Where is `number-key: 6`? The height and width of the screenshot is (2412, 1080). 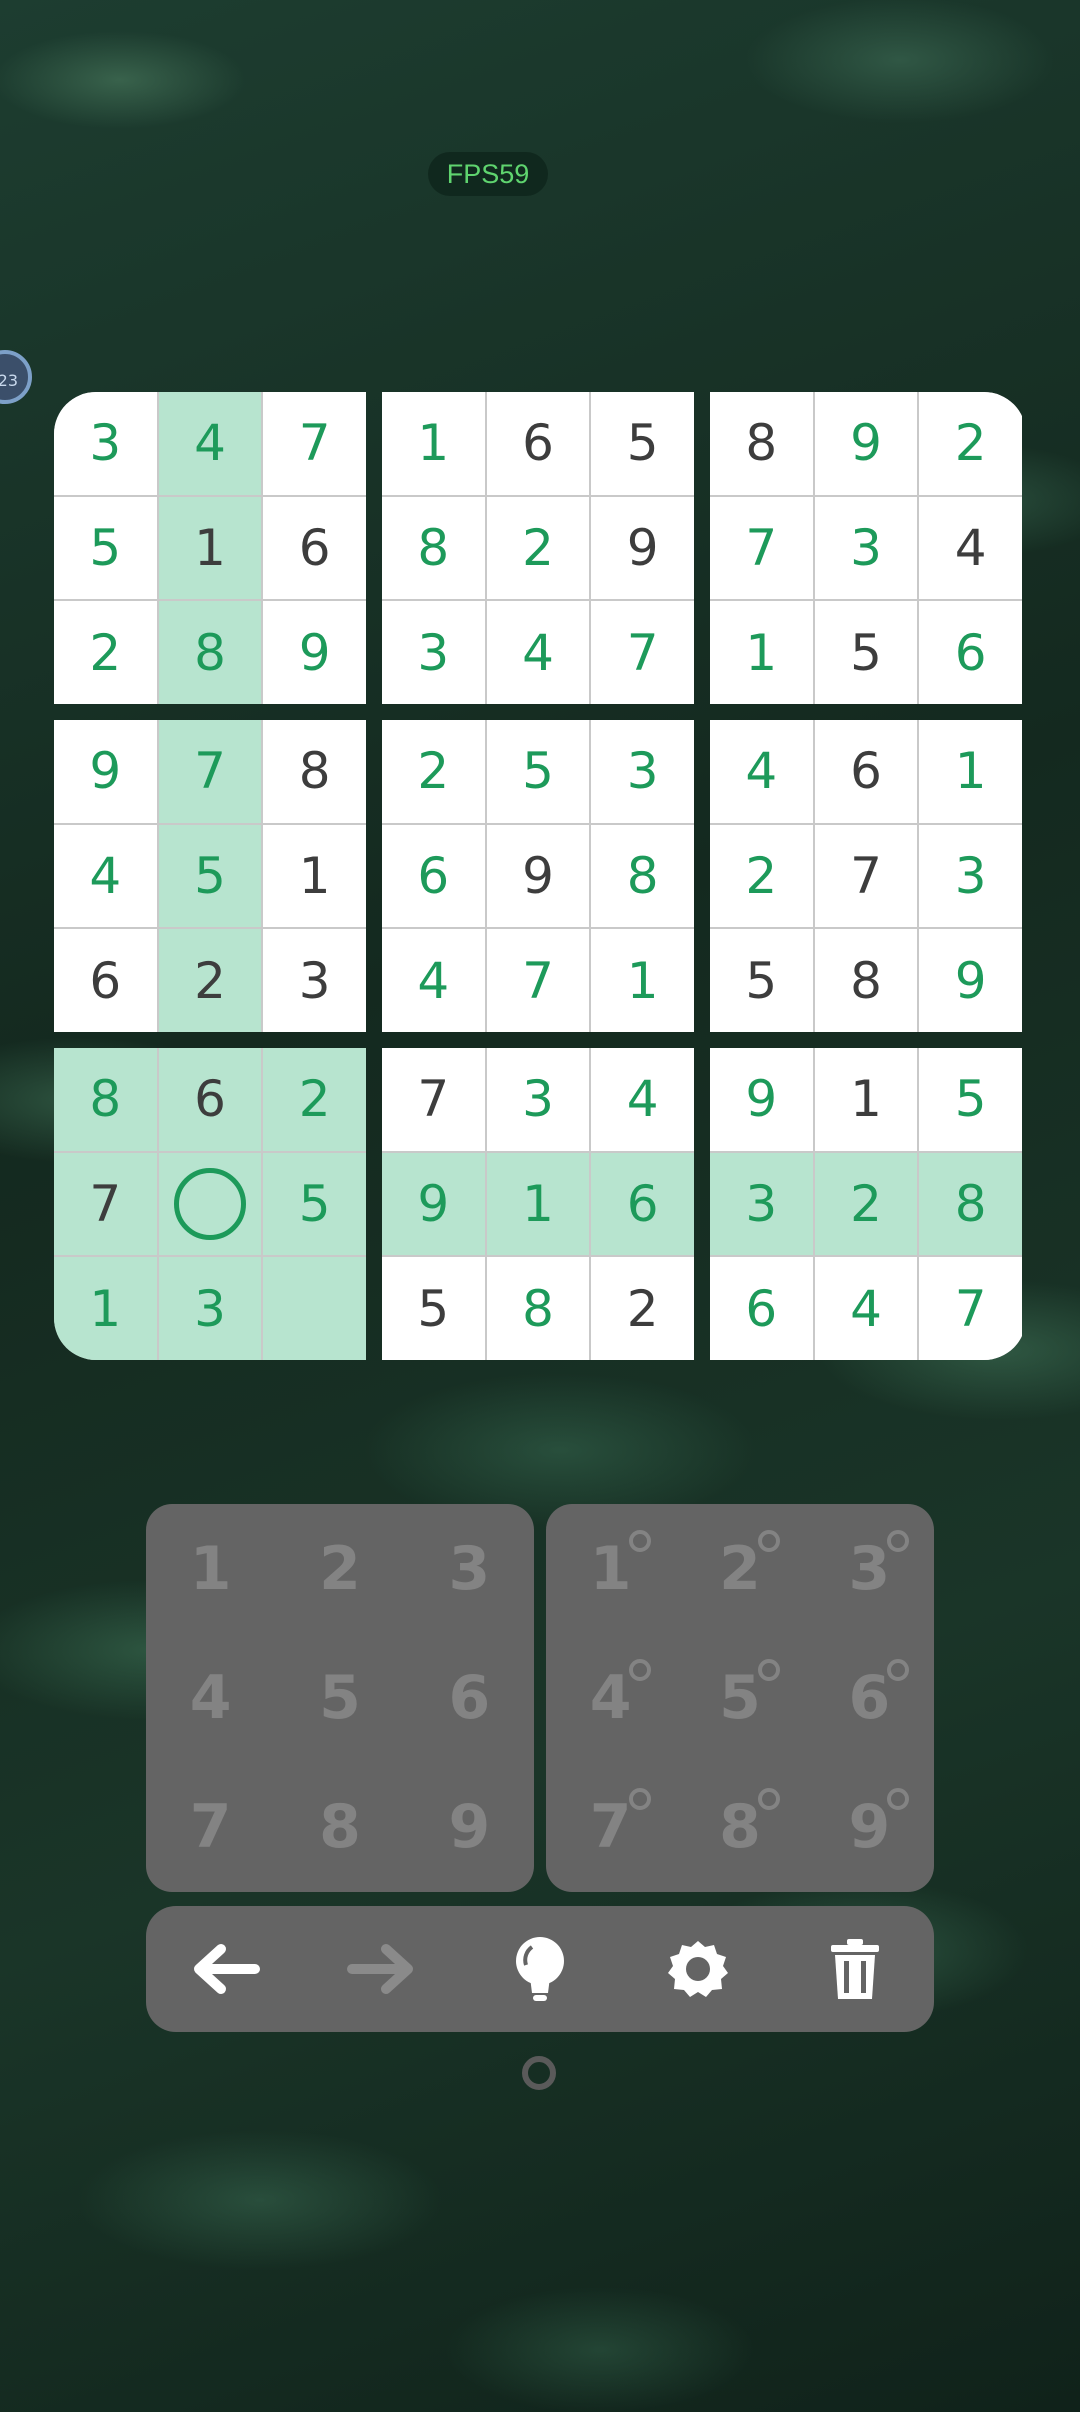 number-key: 6 is located at coordinates (469, 1697).